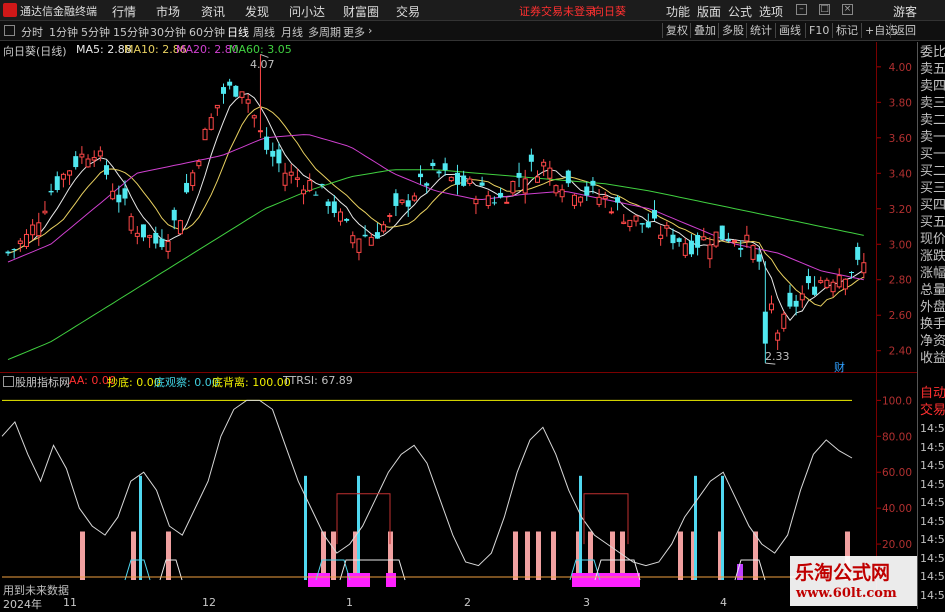 The image size is (945, 612). Describe the element at coordinates (932, 410) in the screenshot. I see `auto-trade-2: 交易` at that location.